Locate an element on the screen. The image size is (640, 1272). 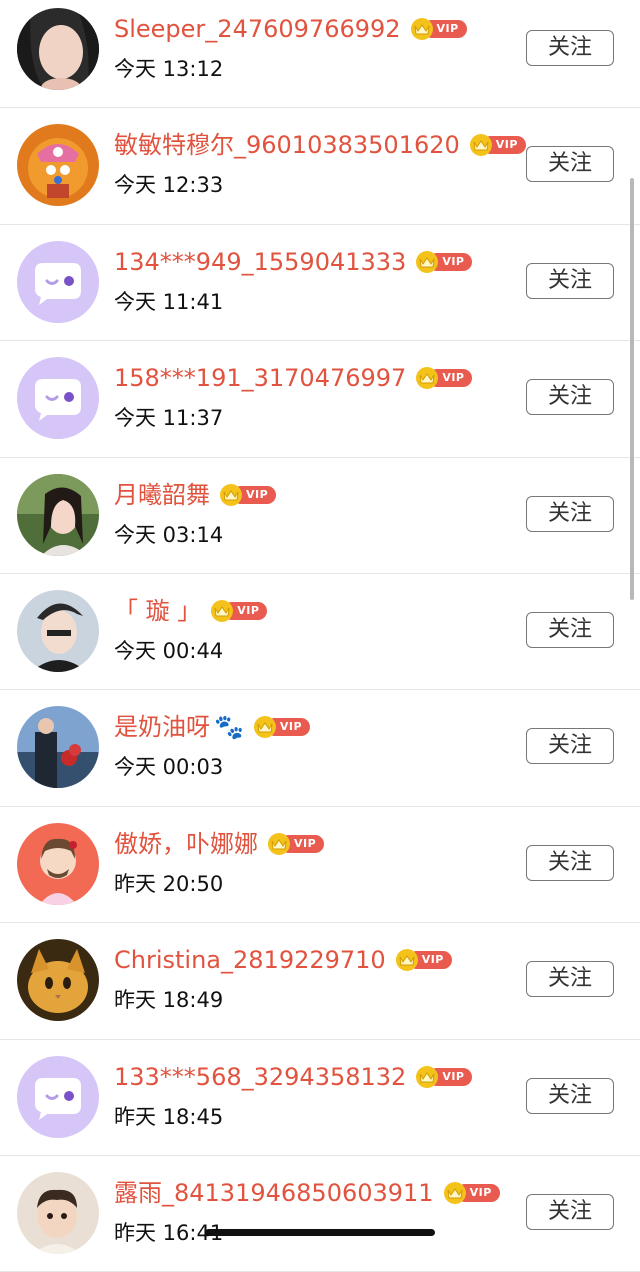
user-name: 傲娇，卟娜娜 is located at coordinates (186, 844).